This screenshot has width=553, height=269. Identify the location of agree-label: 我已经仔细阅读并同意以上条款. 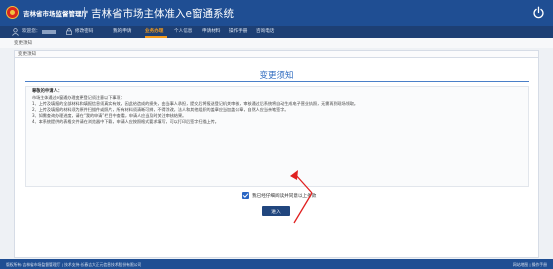
(284, 196).